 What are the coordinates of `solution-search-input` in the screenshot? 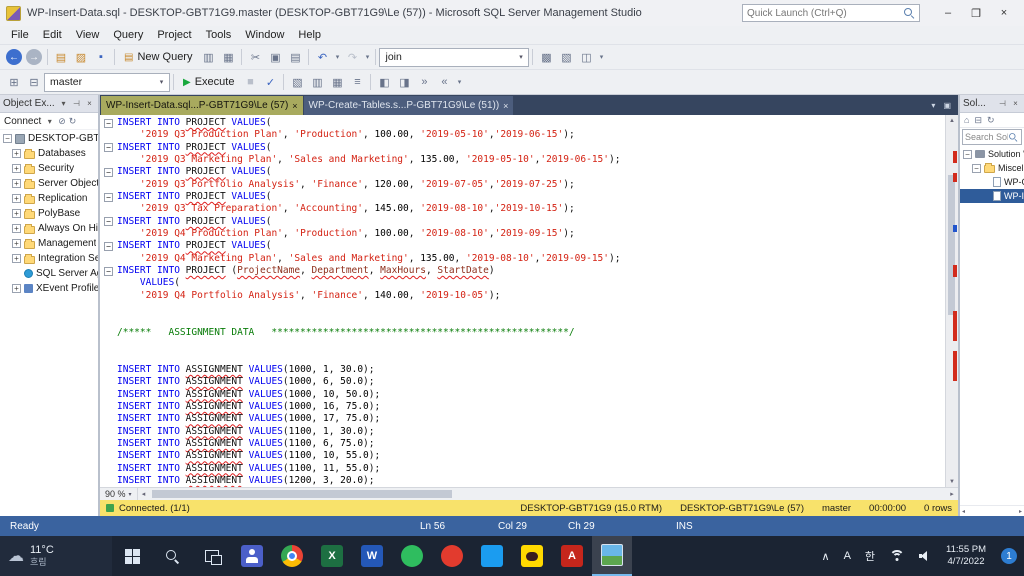 It's located at (986, 137).